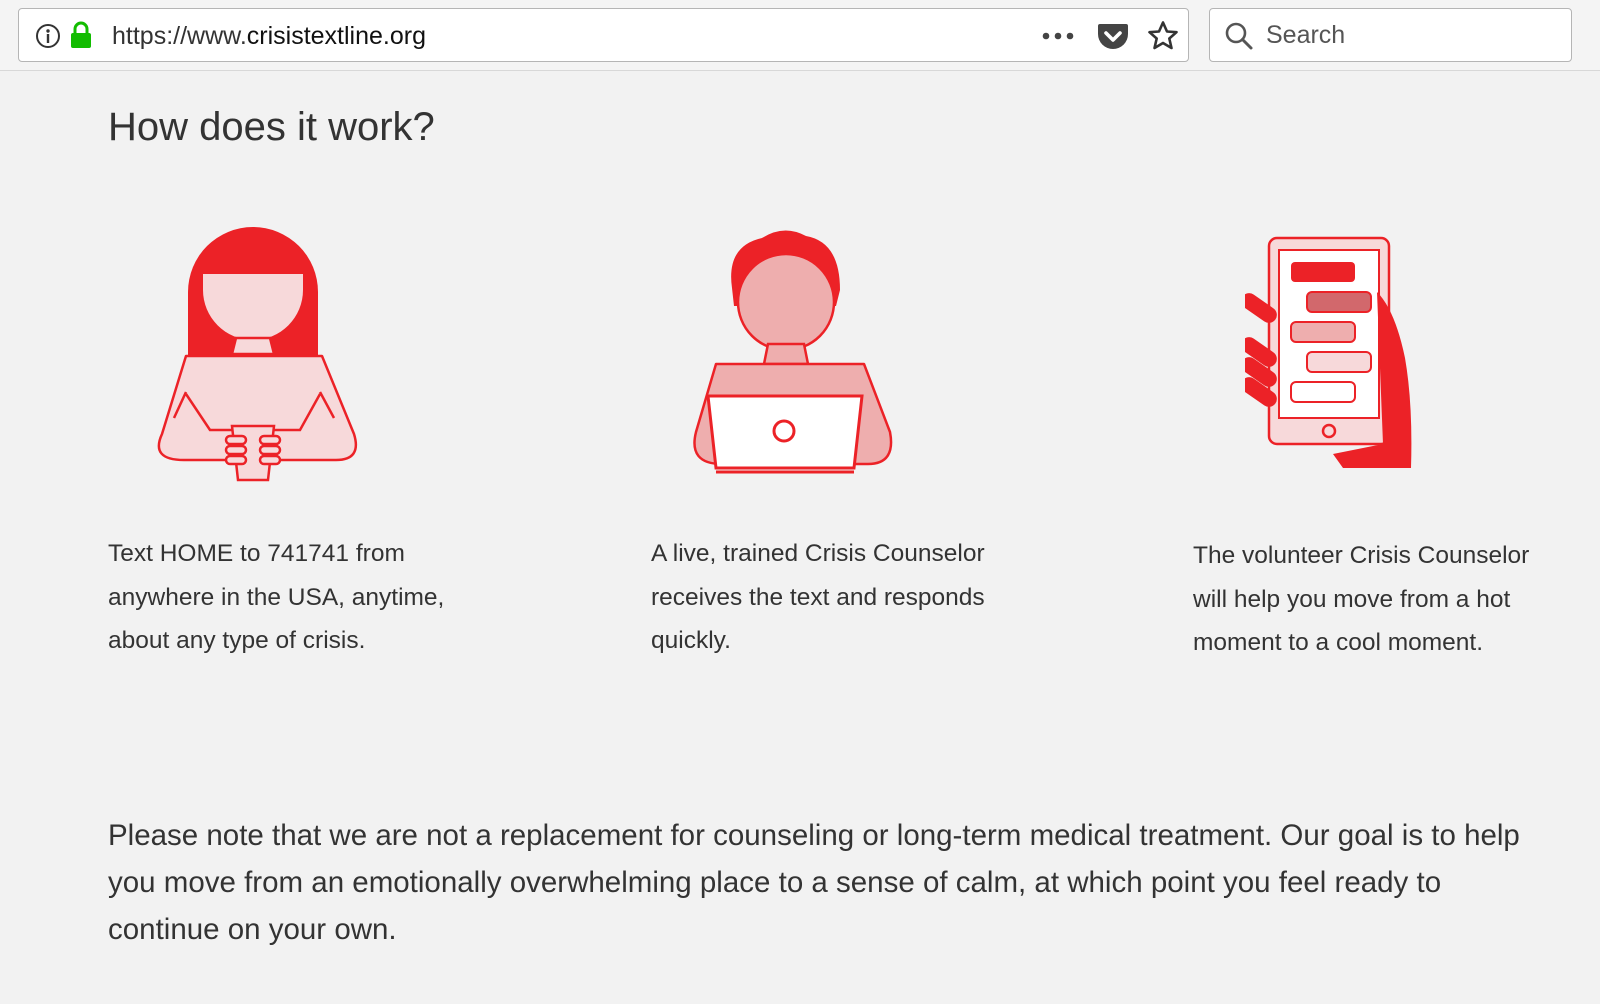 Image resolution: width=1600 pixels, height=1004 pixels. Describe the element at coordinates (1163, 36) in the screenshot. I see `star-icon` at that location.